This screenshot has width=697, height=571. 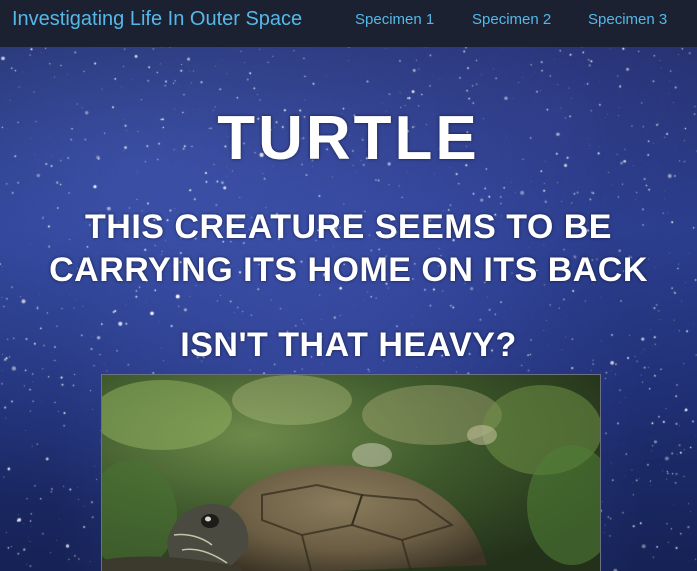 What do you see at coordinates (157, 19) in the screenshot?
I see `brand-link: Investigating Life In Outer Space` at bounding box center [157, 19].